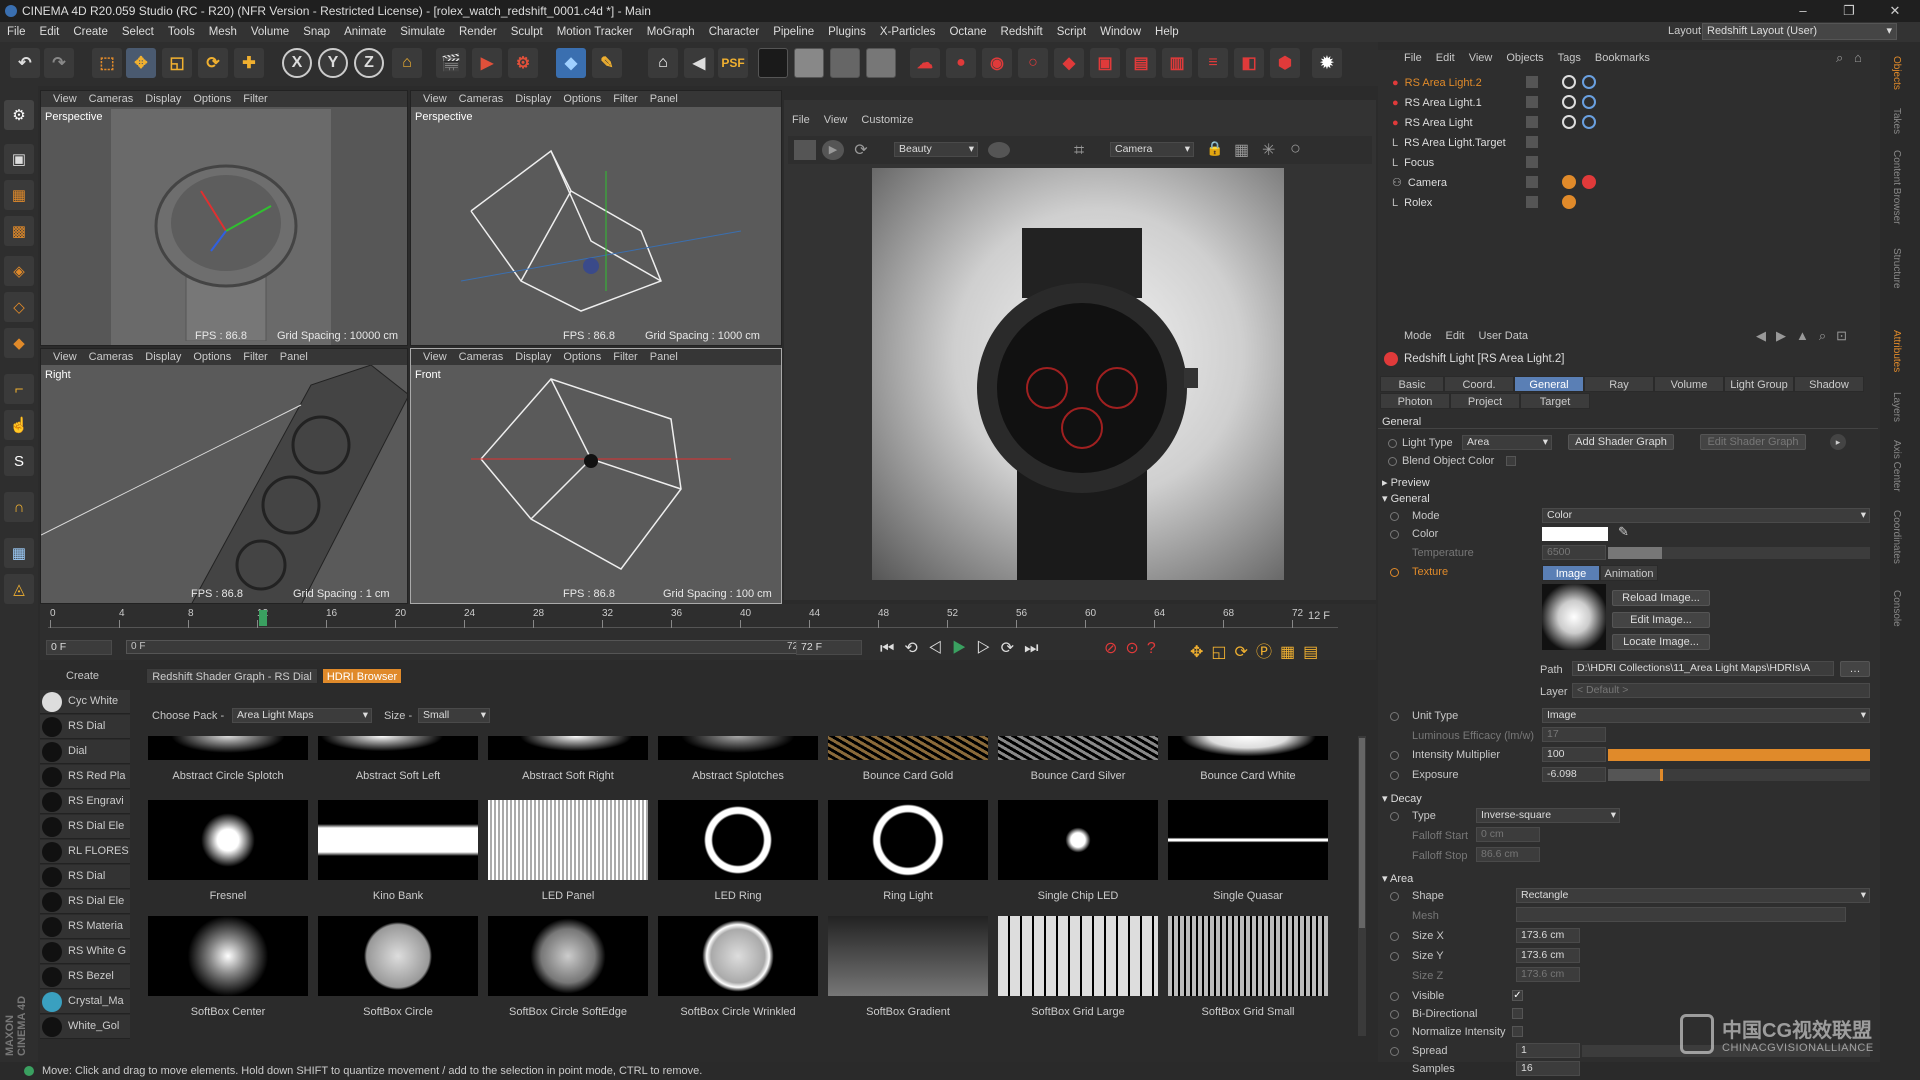 This screenshot has height=1080, width=1920. I want to click on prev-frame-icon: ◁, so click(940, 648).